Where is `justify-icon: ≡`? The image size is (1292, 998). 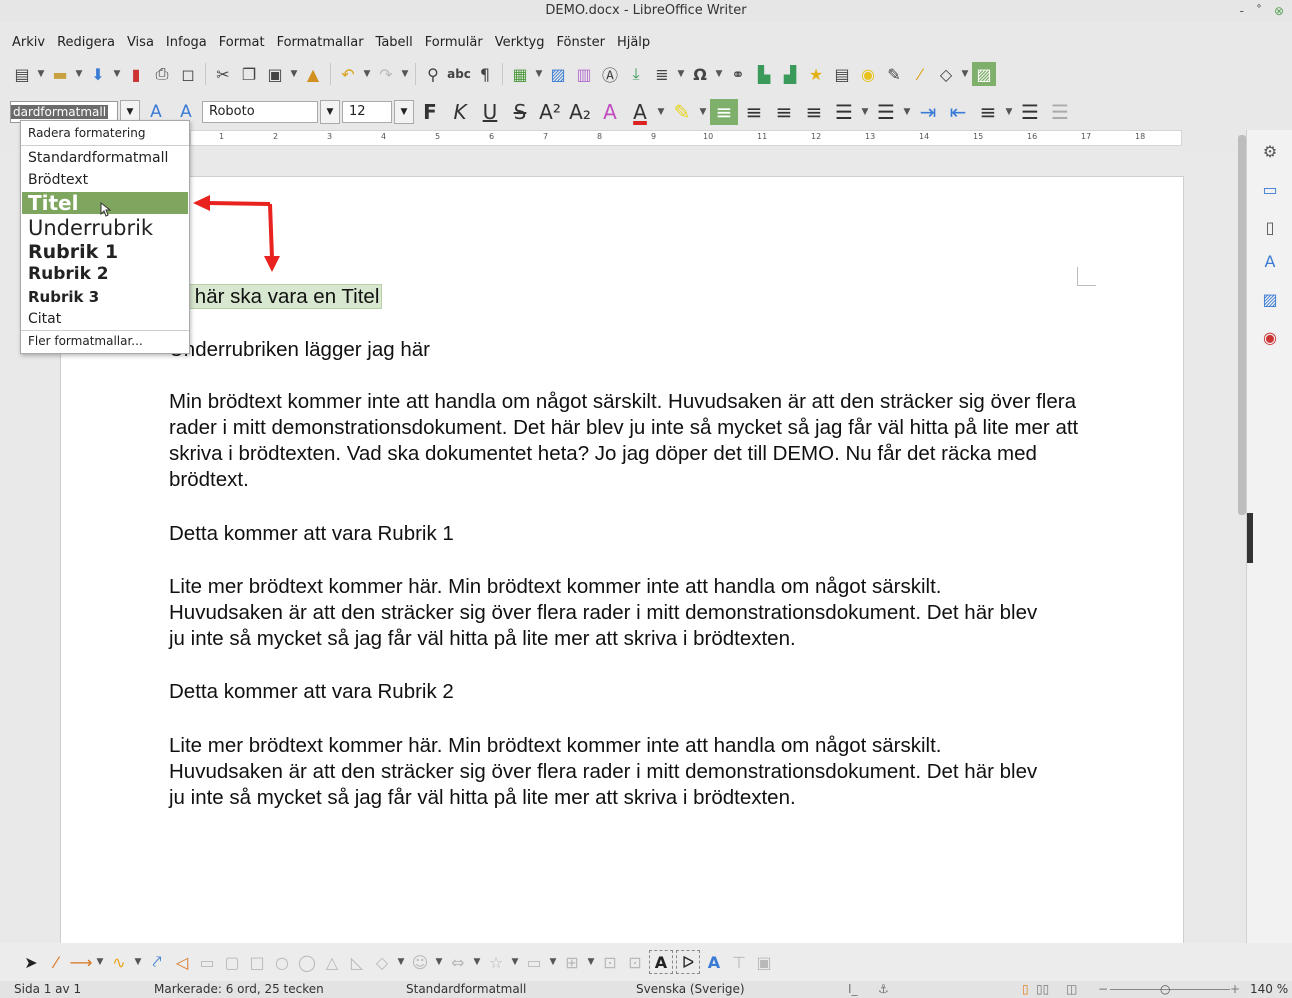
justify-icon: ≡ is located at coordinates (814, 112).